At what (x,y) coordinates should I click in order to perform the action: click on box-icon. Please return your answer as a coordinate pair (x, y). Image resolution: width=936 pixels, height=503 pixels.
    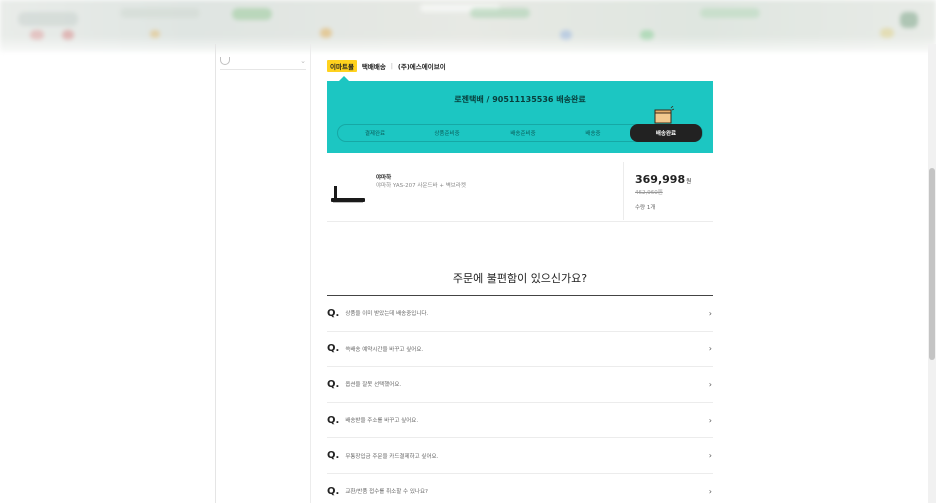
    Looking at the image, I should click on (664, 115).